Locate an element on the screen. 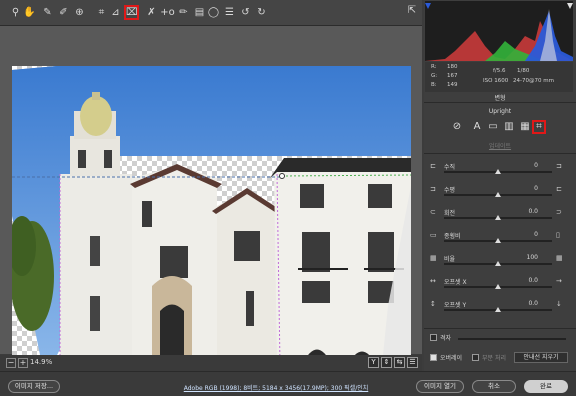 Image resolution: width=576 pixels, height=396 pixels. upright-level-icon: ▭ is located at coordinates (493, 127).